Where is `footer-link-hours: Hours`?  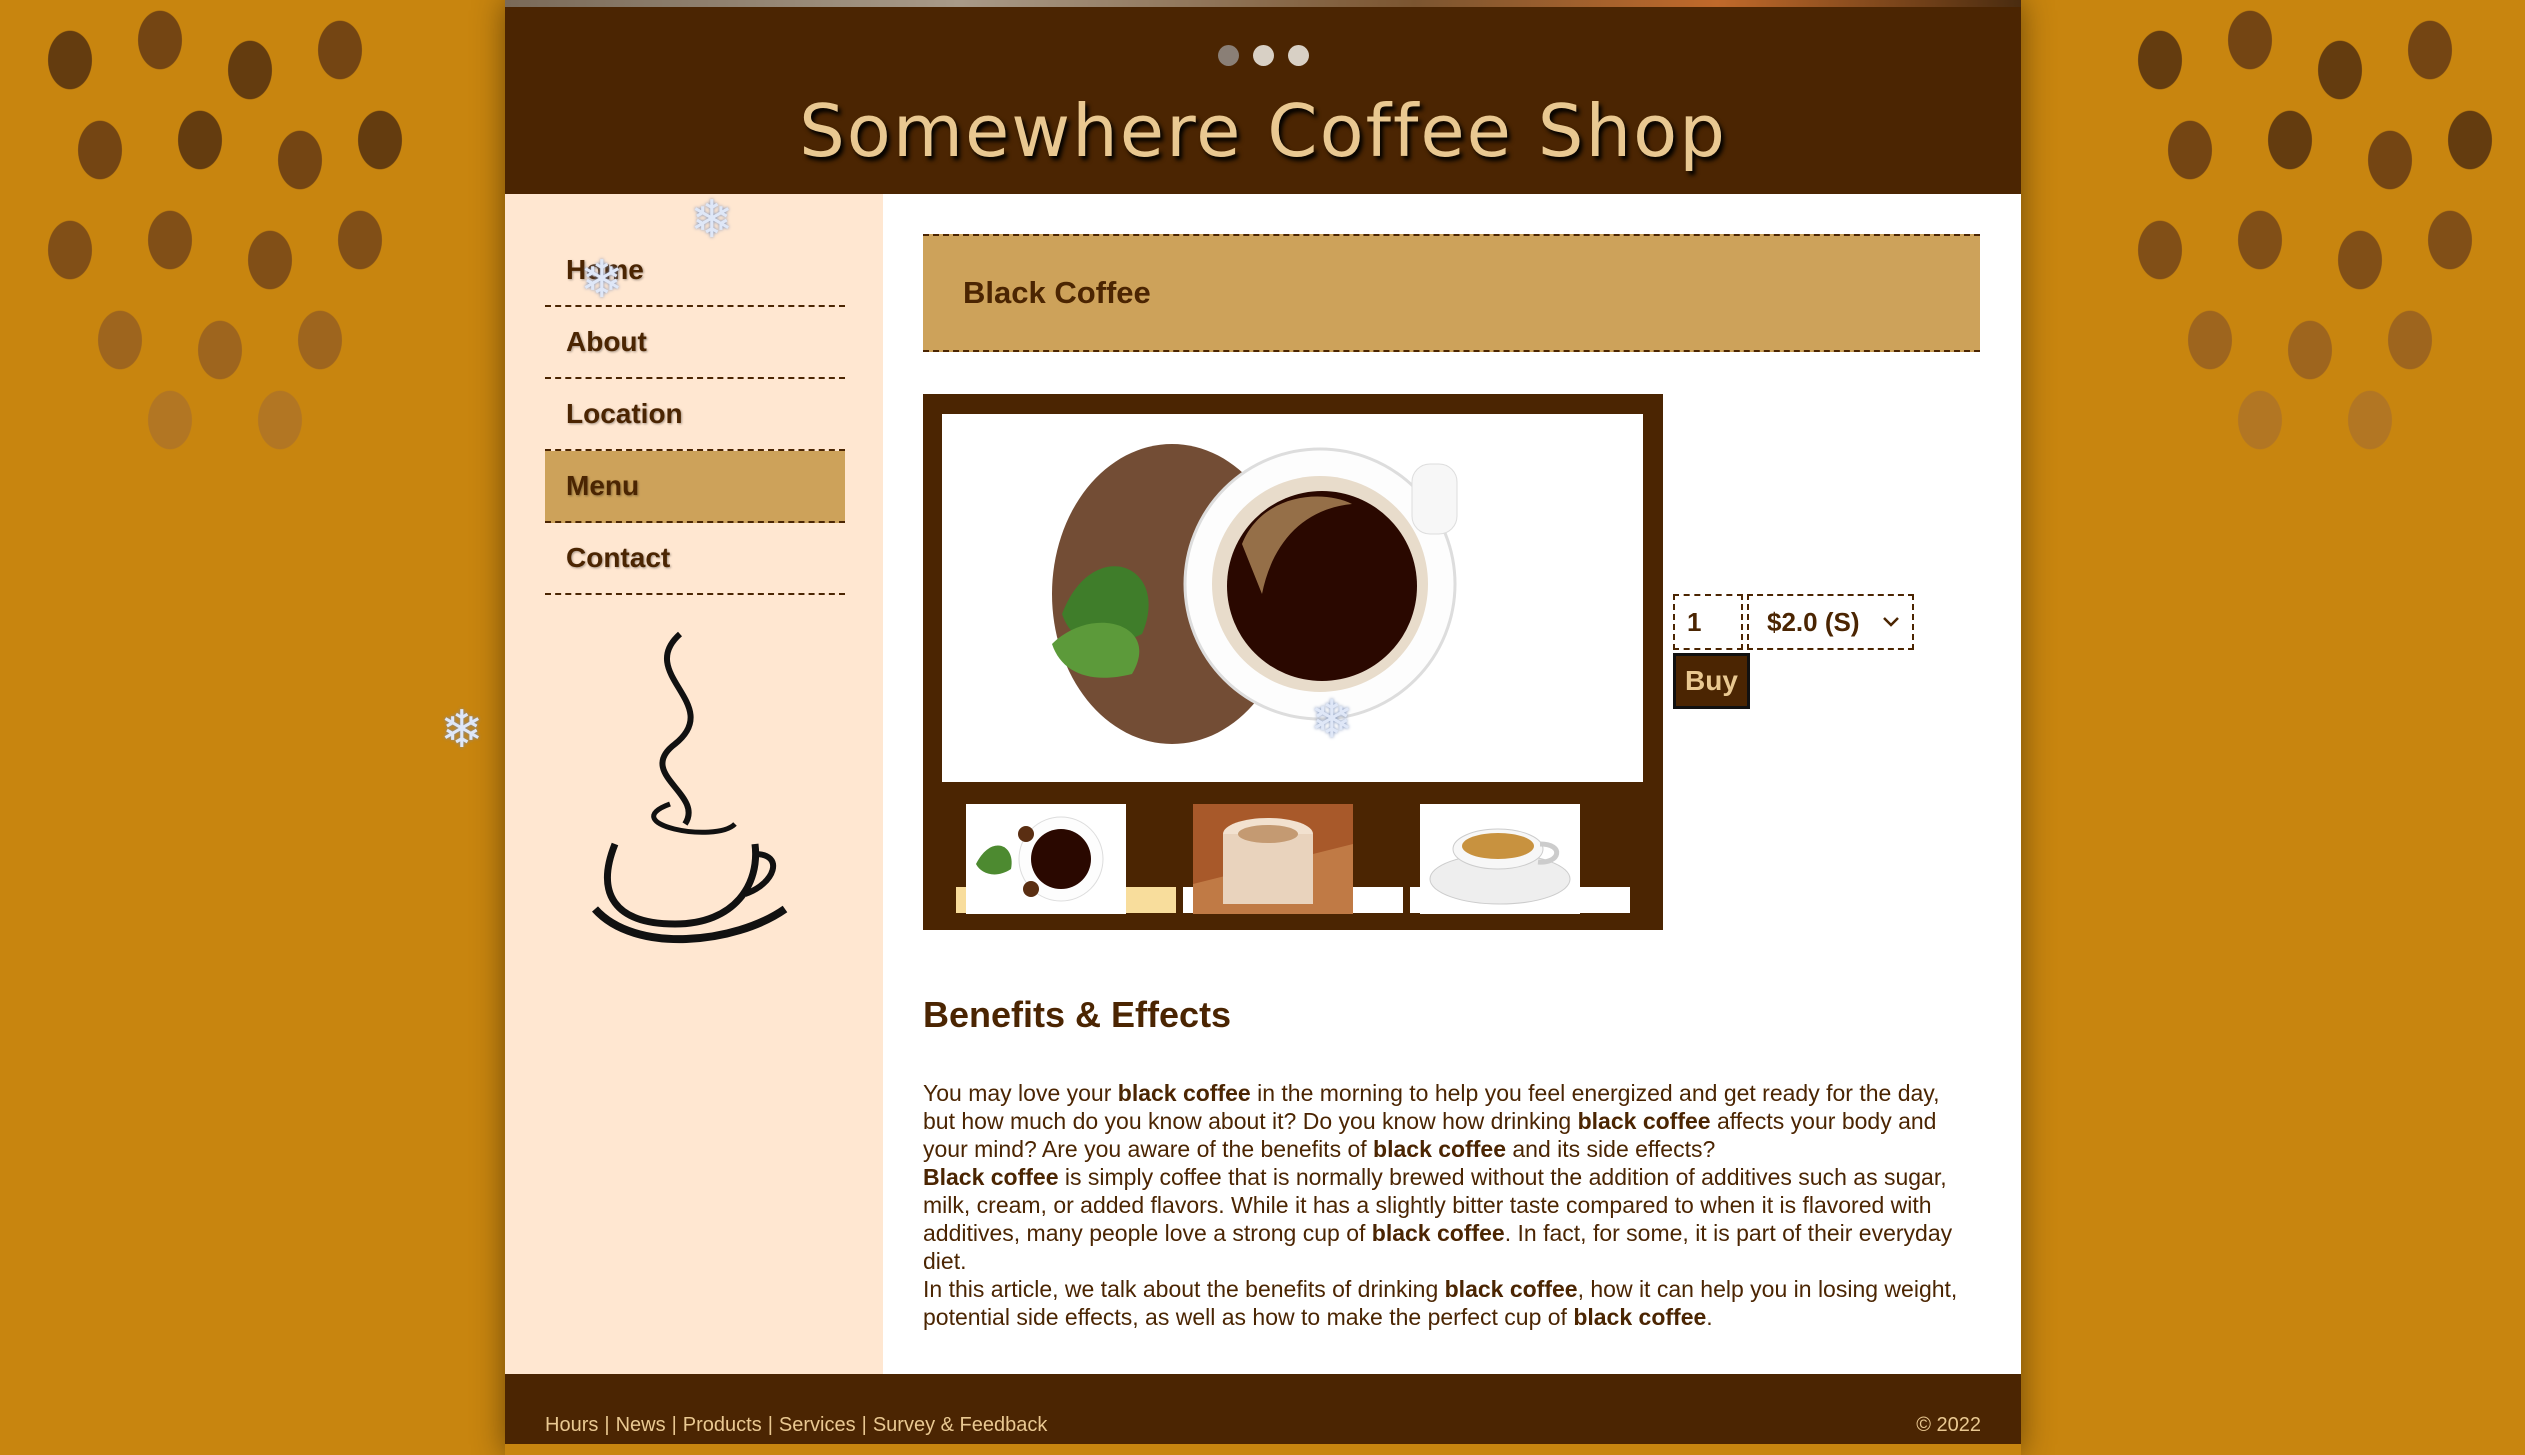 footer-link-hours: Hours is located at coordinates (571, 1425).